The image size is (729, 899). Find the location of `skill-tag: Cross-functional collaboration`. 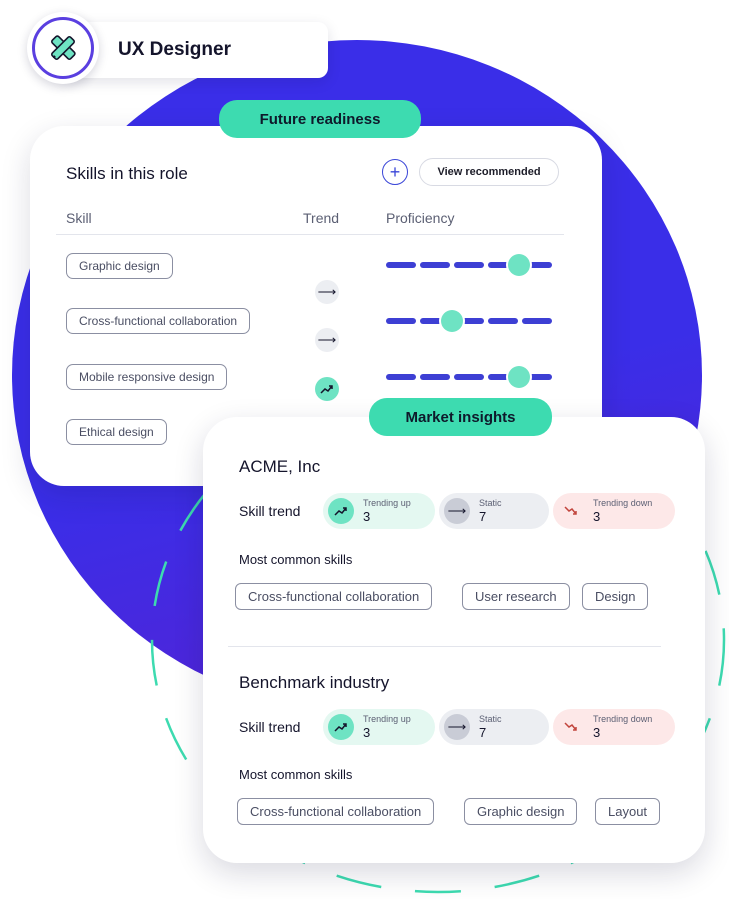

skill-tag: Cross-functional collaboration is located at coordinates (158, 321).